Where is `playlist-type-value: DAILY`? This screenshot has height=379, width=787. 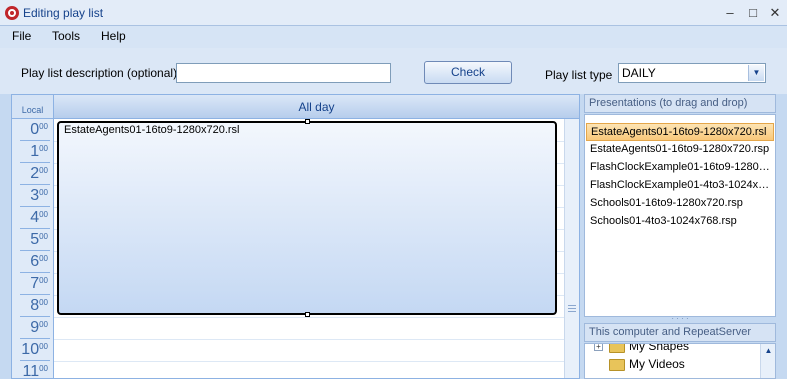 playlist-type-value: DAILY is located at coordinates (639, 73).